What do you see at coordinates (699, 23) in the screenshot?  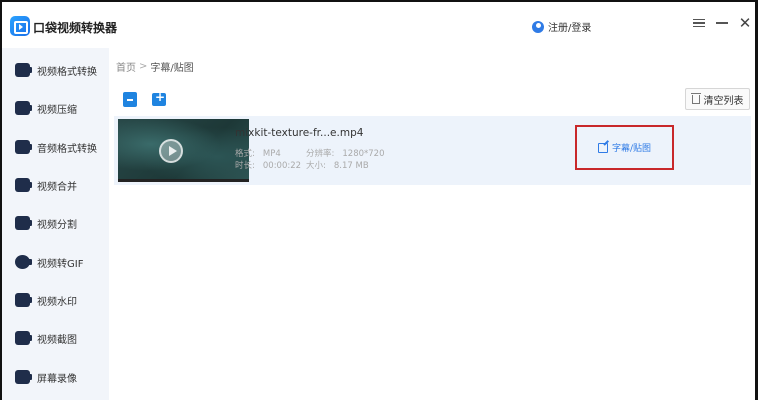 I see `menu-icon` at bounding box center [699, 23].